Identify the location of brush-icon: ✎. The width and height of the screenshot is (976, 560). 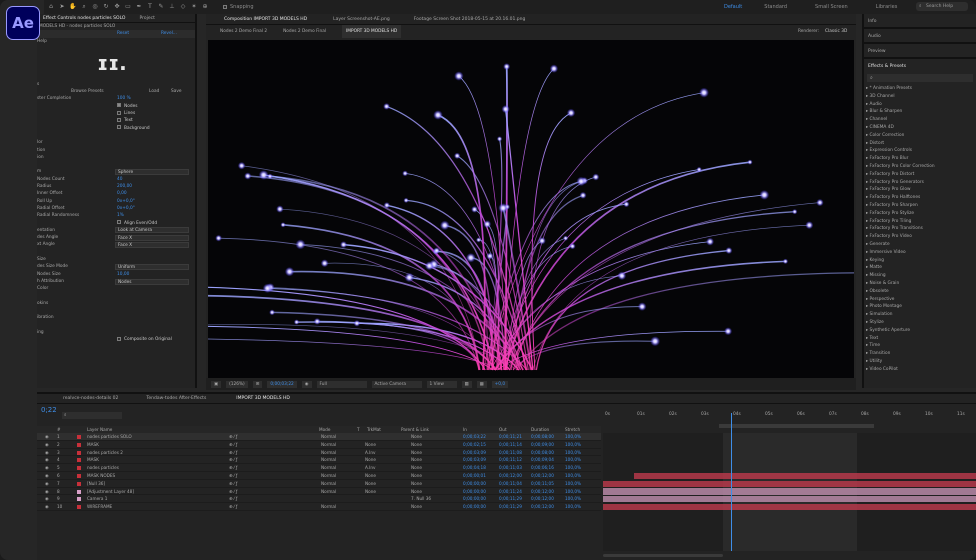
(161, 7).